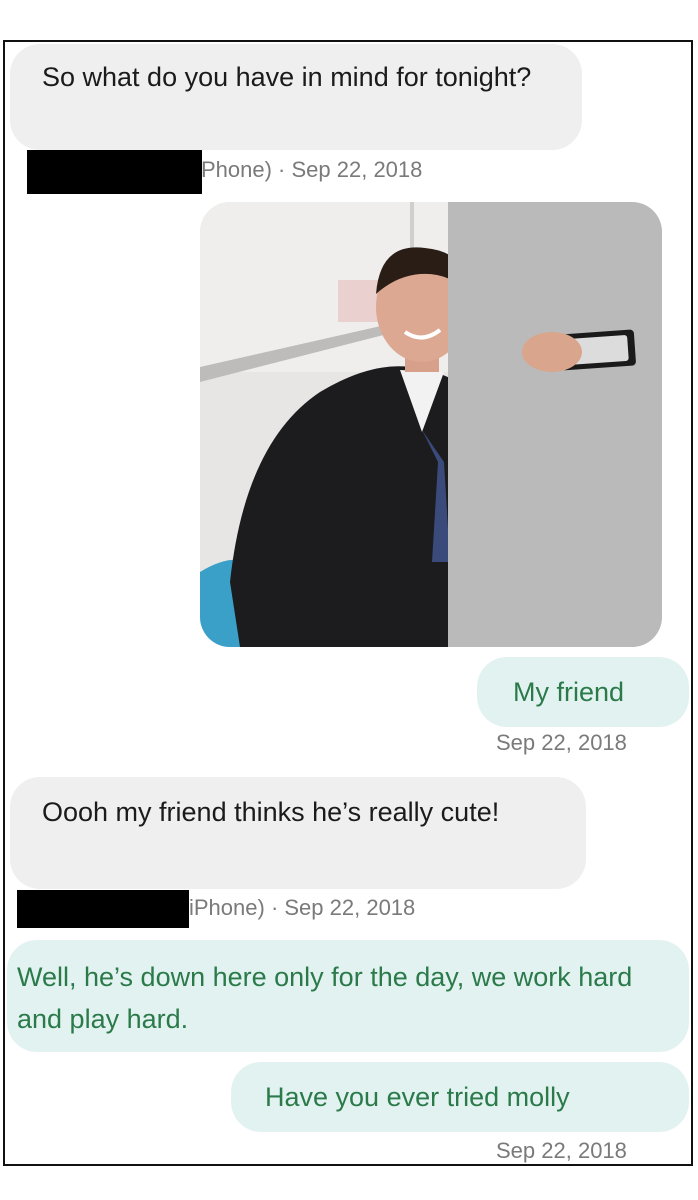 Image resolution: width=698 pixels, height=1200 pixels. I want to click on outgoing-message: Have you ever tried molly, so click(460, 1097).